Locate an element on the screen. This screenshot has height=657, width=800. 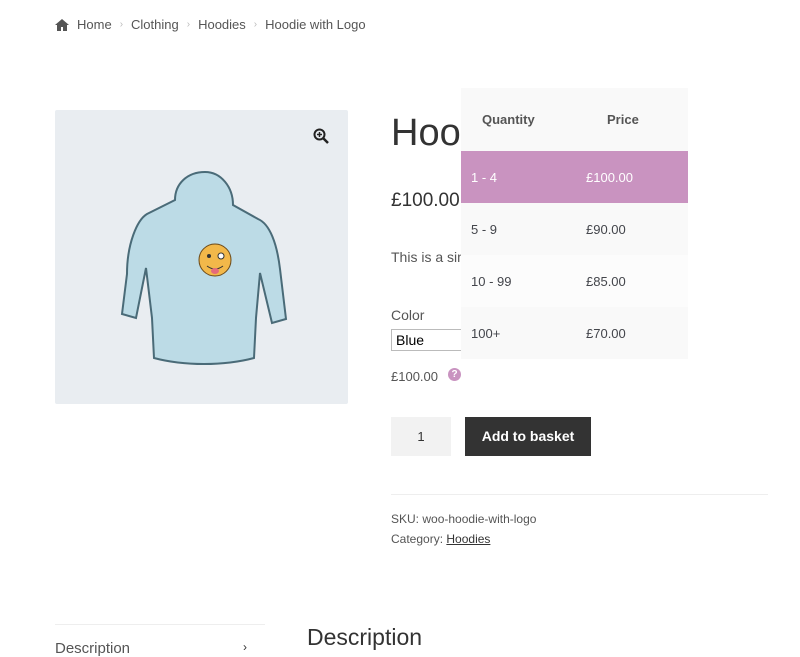
help-icon: ? is located at coordinates (454, 374).